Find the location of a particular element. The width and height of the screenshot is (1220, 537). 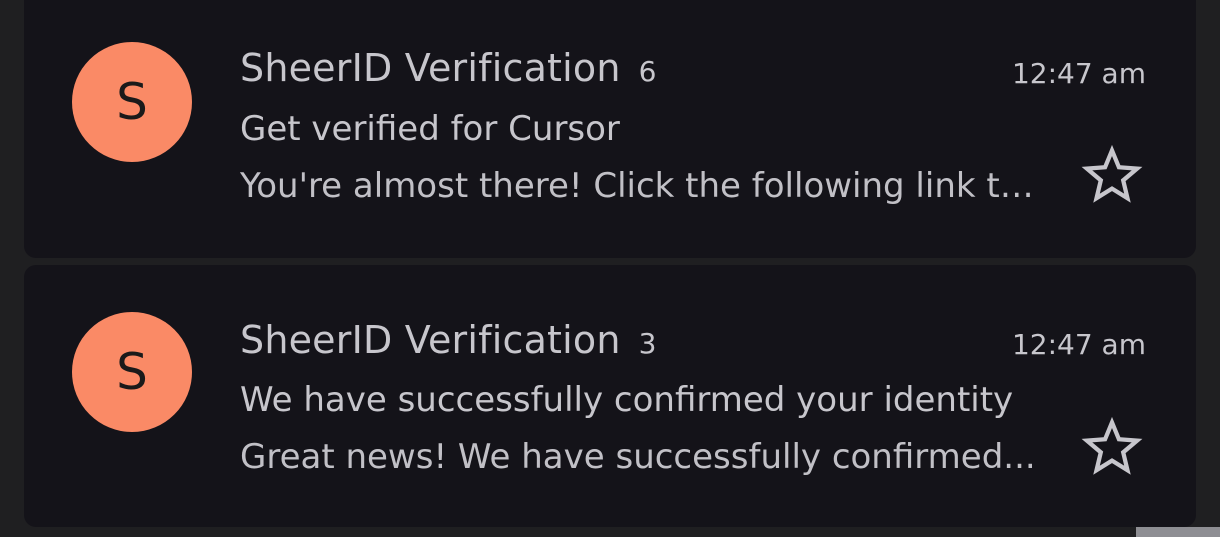

scrollbar-thumb is located at coordinates (1178, 532).